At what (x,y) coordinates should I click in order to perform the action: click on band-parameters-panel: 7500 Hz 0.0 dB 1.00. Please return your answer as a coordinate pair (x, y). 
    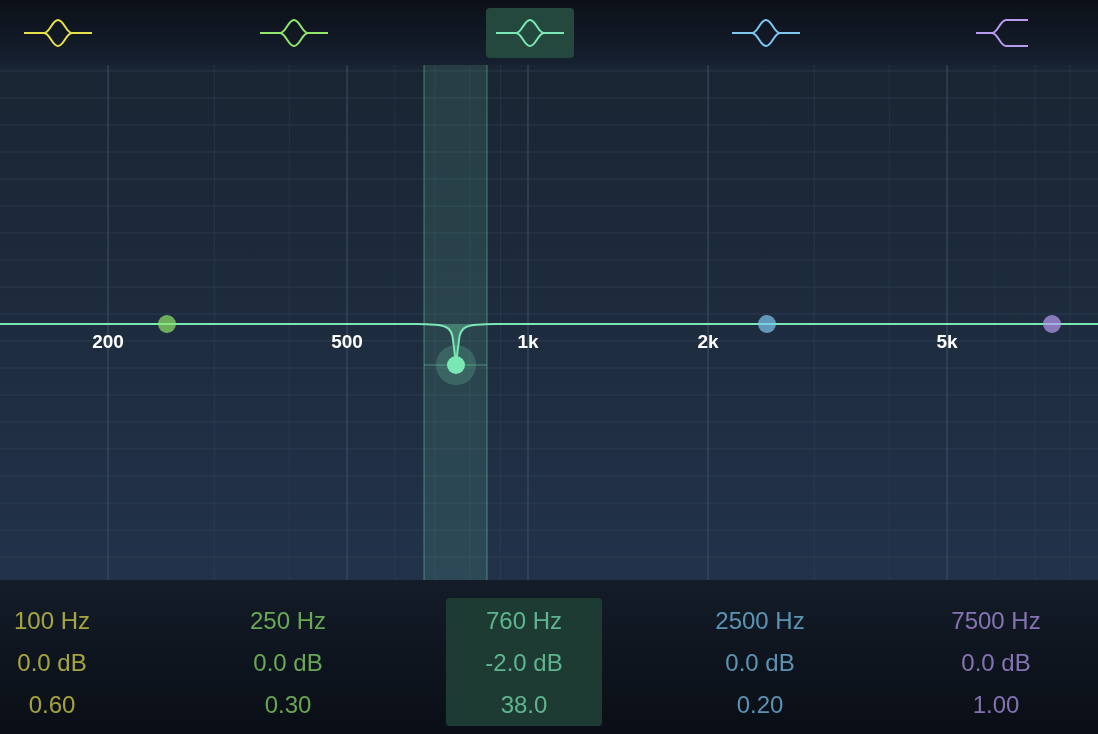
    Looking at the image, I should click on (996, 662).